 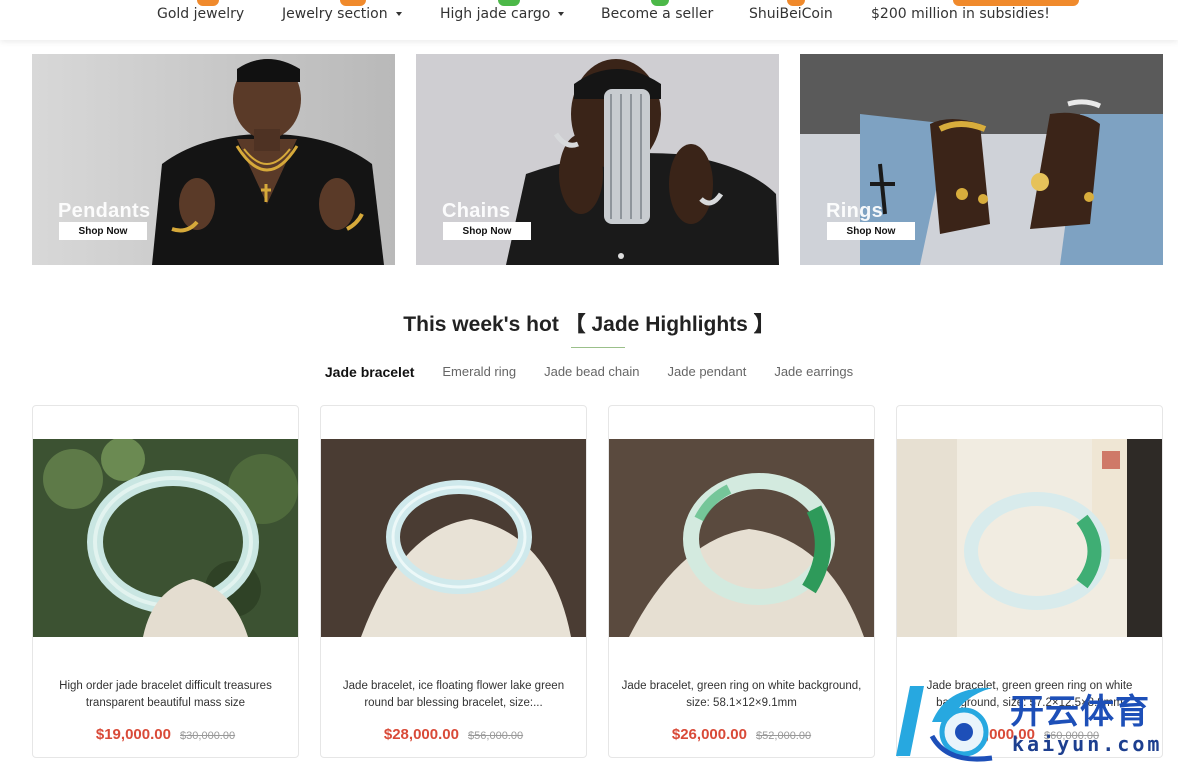 What do you see at coordinates (981, 159) in the screenshot?
I see `banner-rings: Rings Shop Now` at bounding box center [981, 159].